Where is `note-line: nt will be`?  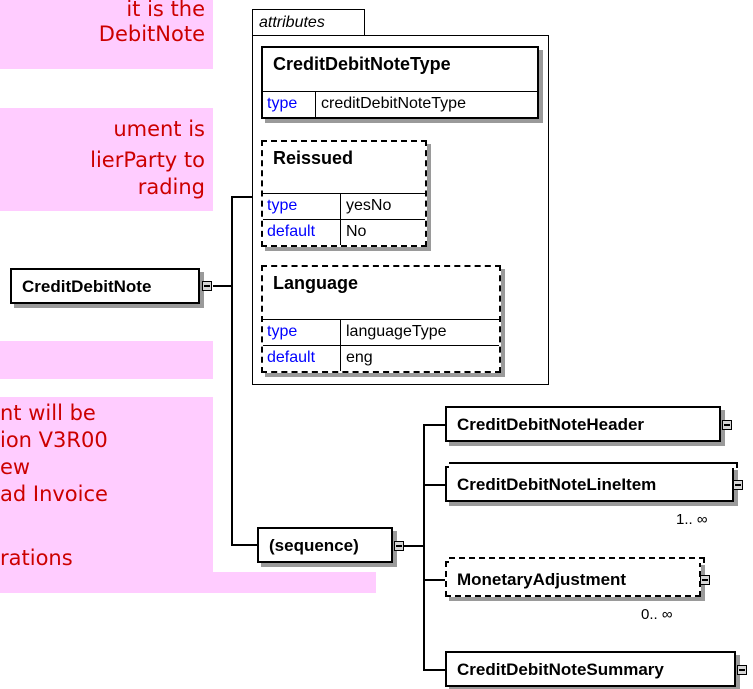
note-line: nt will be is located at coordinates (48, 413).